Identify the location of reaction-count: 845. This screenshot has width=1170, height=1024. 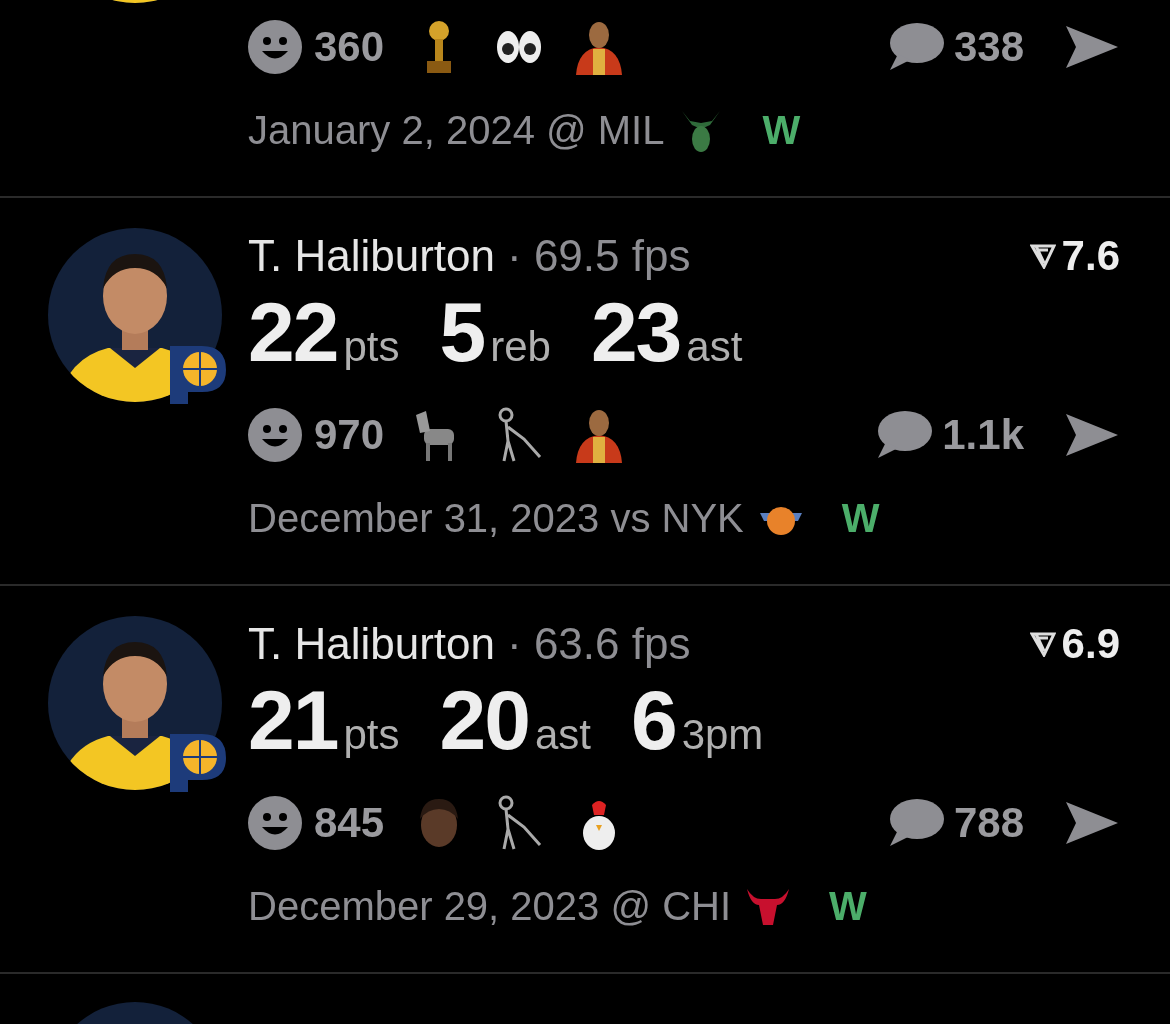
(349, 823).